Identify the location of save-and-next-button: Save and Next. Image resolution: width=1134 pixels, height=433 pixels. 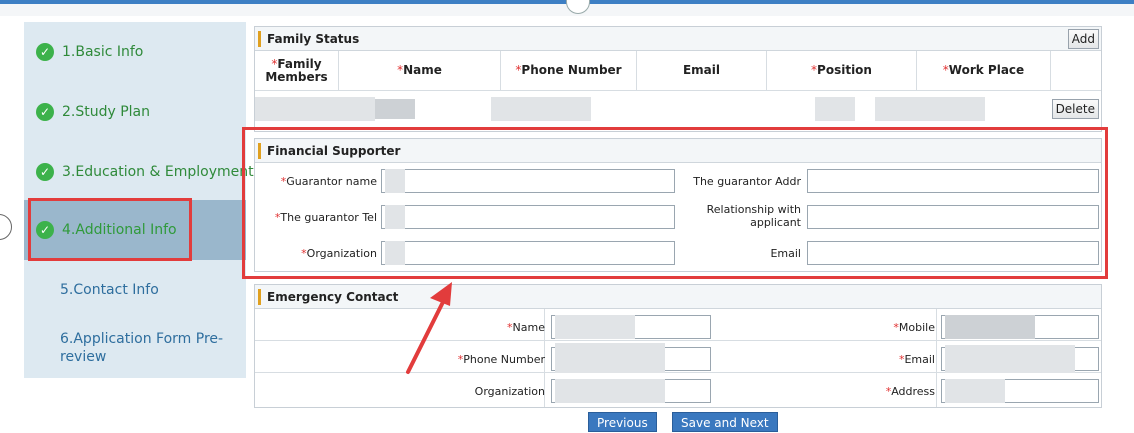
(725, 422).